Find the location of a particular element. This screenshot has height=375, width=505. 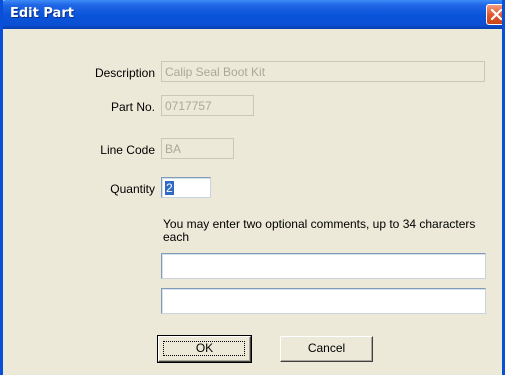

cancel-button: Cancel is located at coordinates (326, 349).